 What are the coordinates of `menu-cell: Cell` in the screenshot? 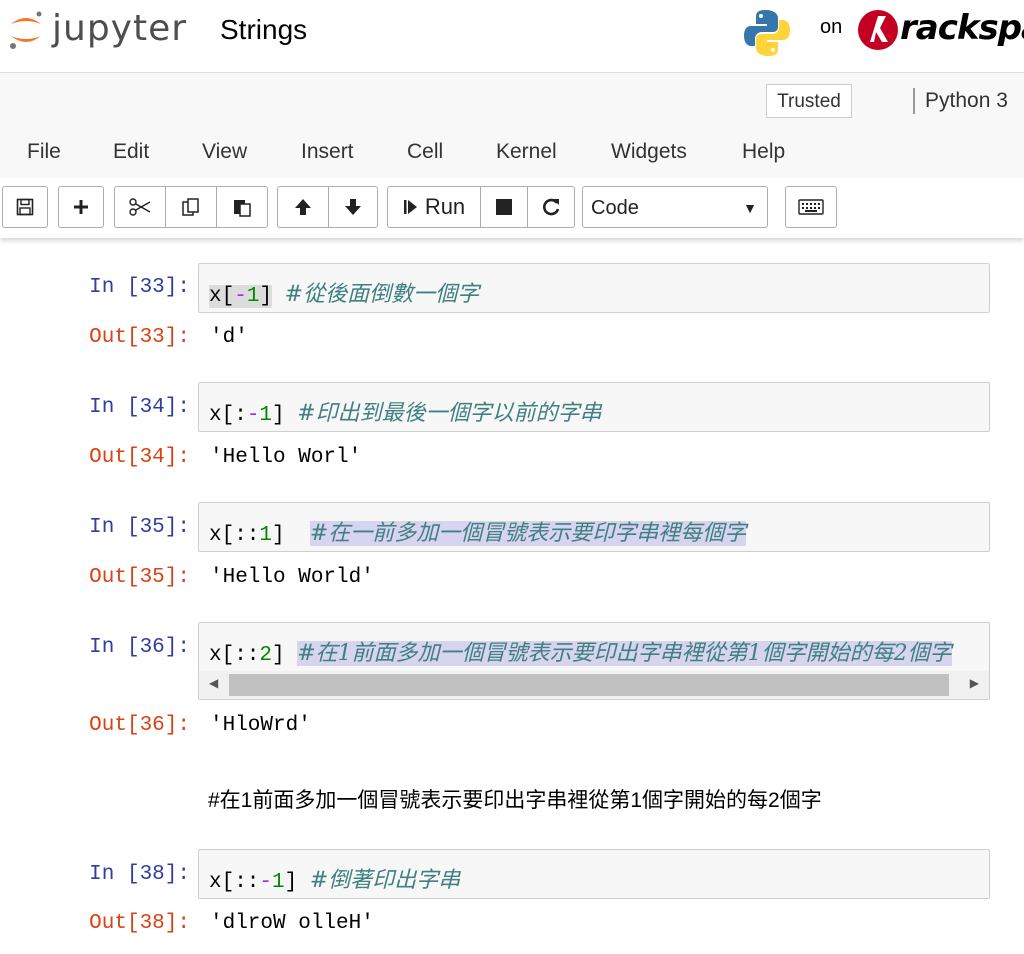 It's located at (425, 152).